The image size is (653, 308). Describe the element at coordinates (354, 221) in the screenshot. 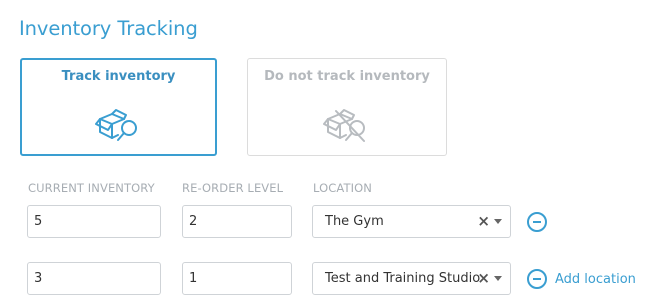

I see `location-select-value: The Gym` at that location.